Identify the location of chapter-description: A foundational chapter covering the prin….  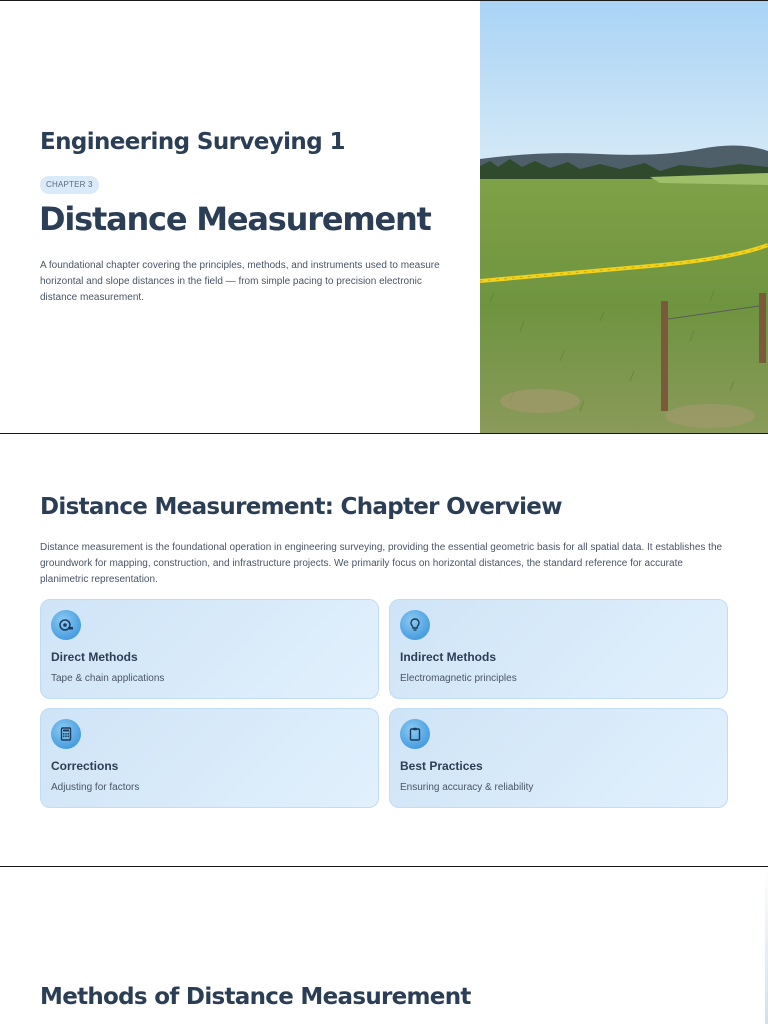
(240, 281).